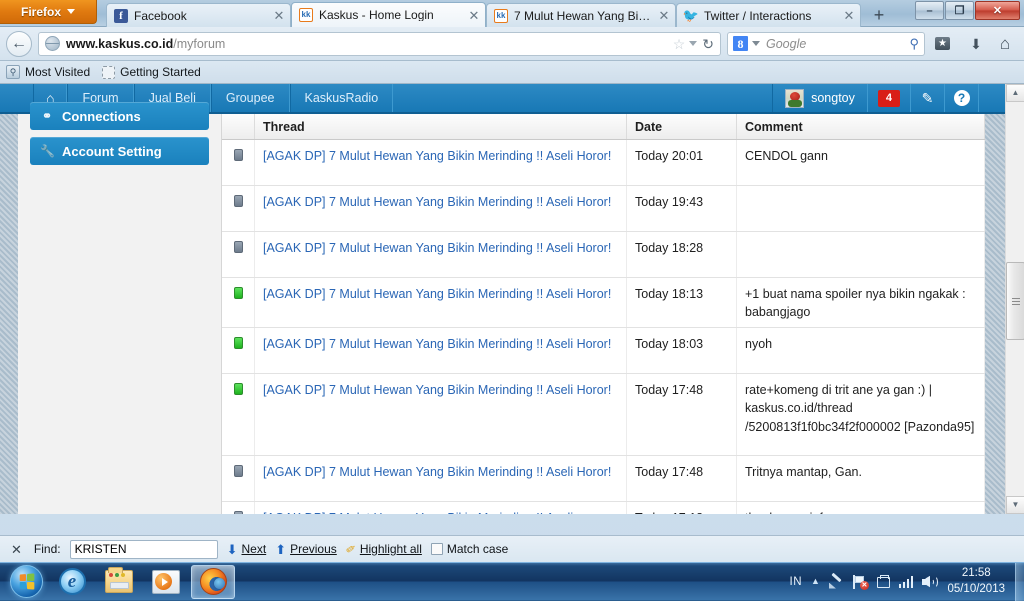 This screenshot has width=1024, height=601. I want to click on search-bar: 8 Google ⚲, so click(826, 43).